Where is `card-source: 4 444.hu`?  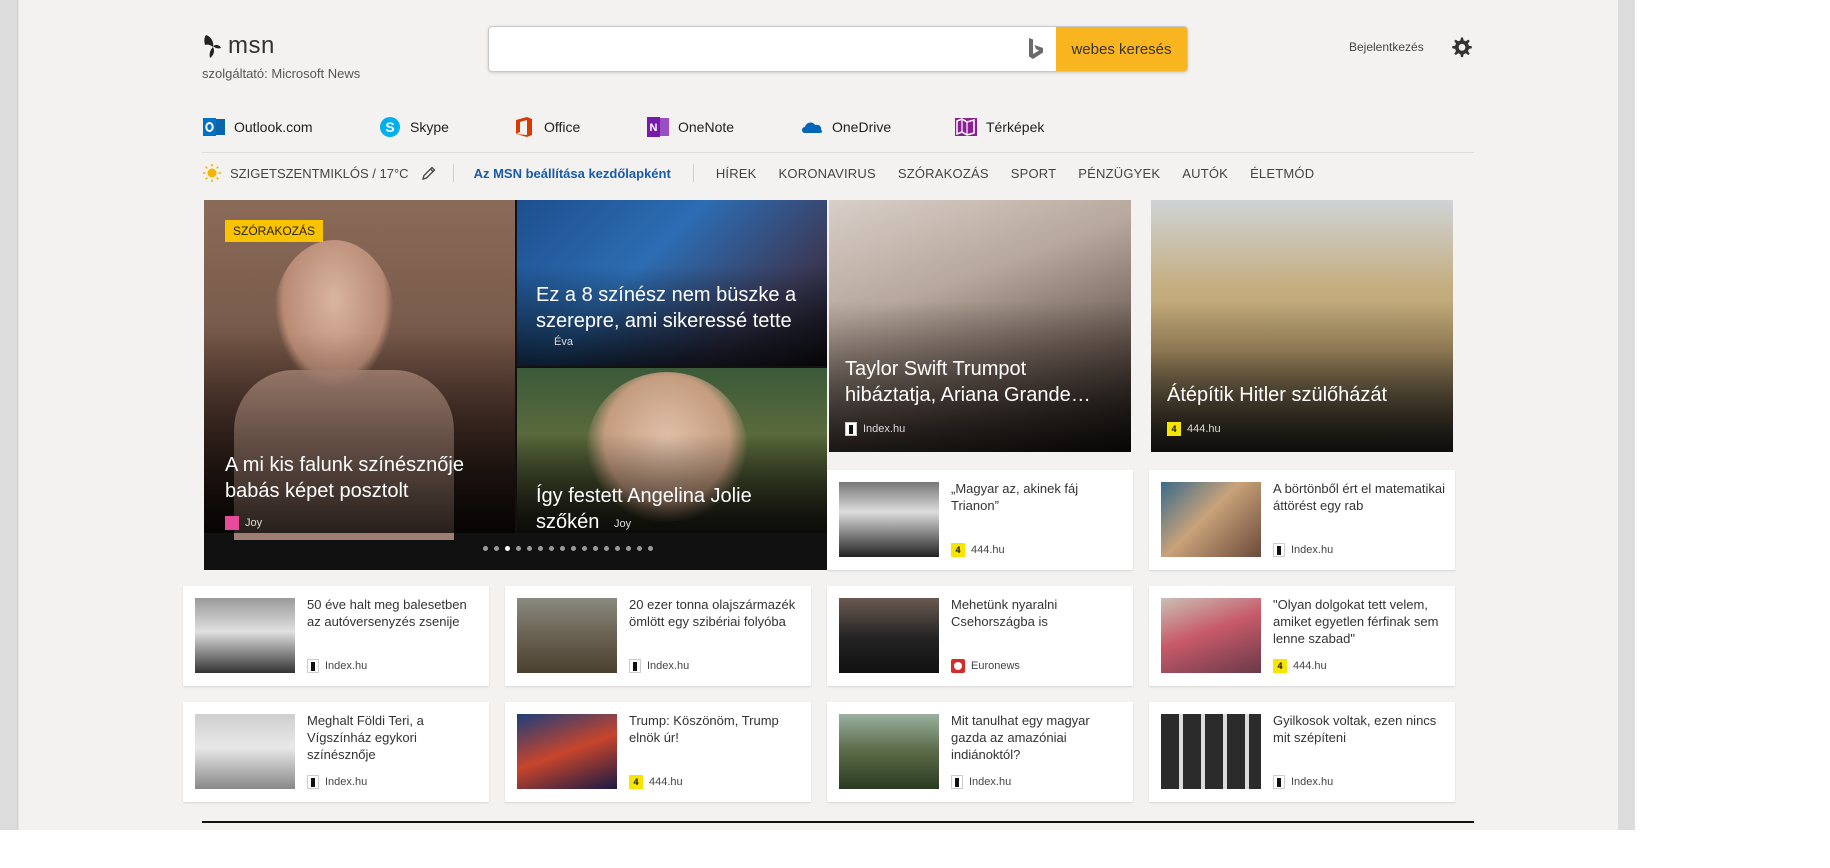
card-source: 4 444.hu is located at coordinates (978, 550).